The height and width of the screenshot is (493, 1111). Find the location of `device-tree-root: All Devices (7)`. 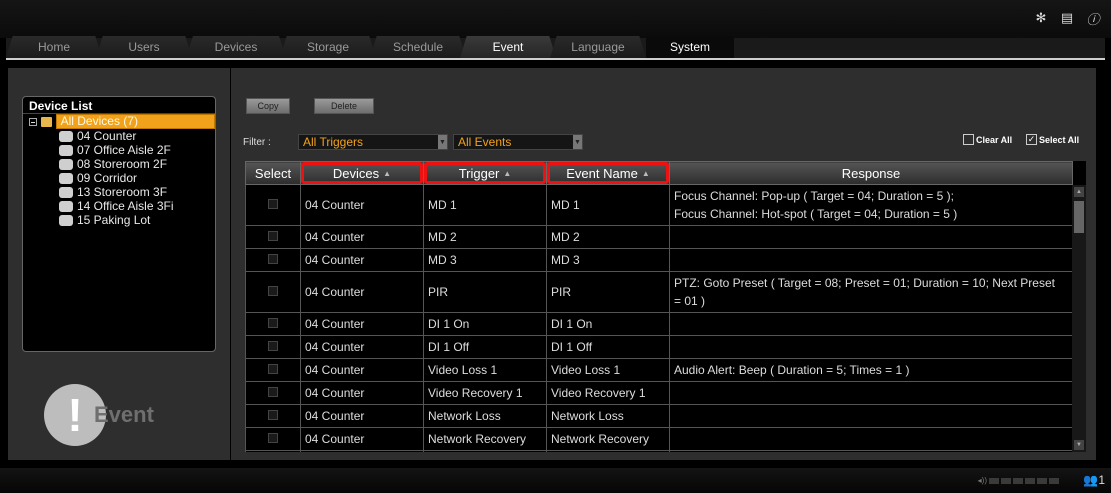

device-tree-root: All Devices (7) is located at coordinates (119, 121).